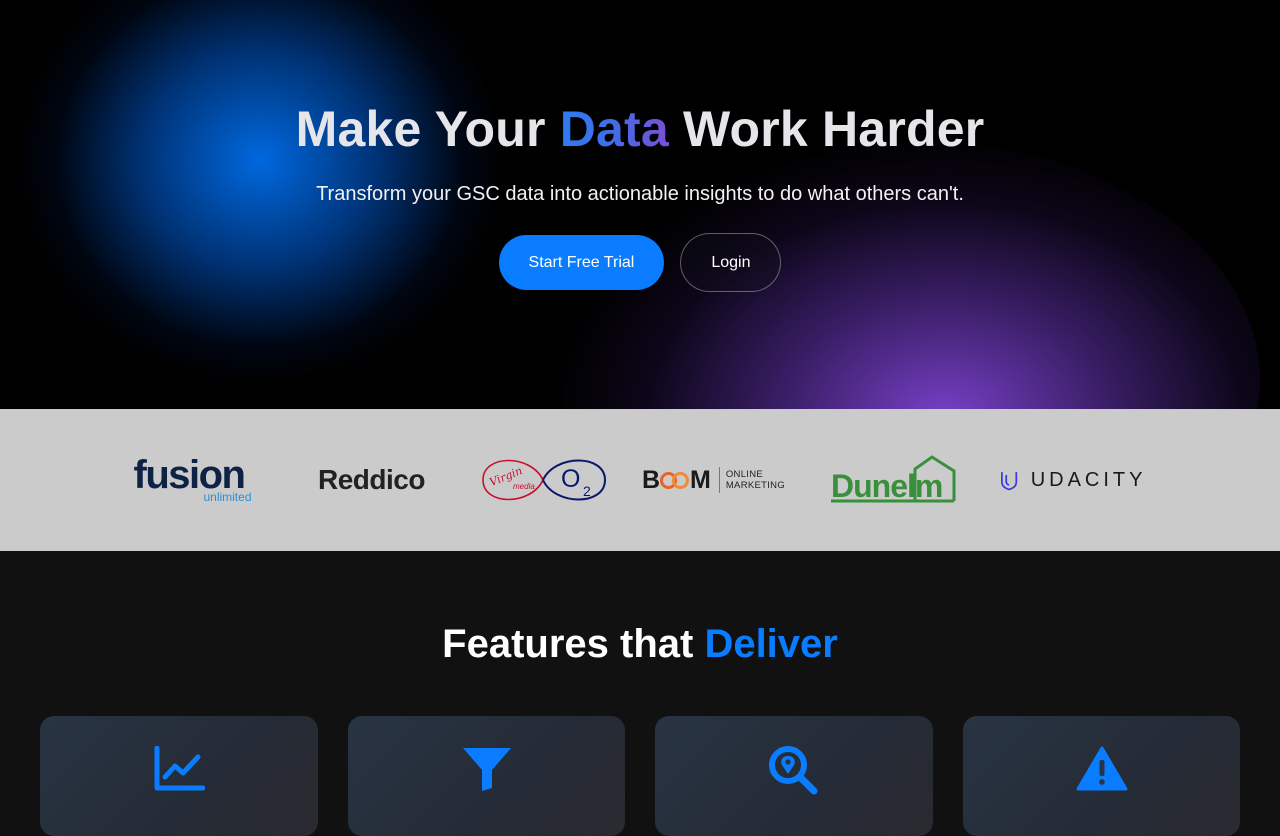 The width and height of the screenshot is (1280, 836). Describe the element at coordinates (771, 644) in the screenshot. I see `features-title-accent: Deliver` at that location.